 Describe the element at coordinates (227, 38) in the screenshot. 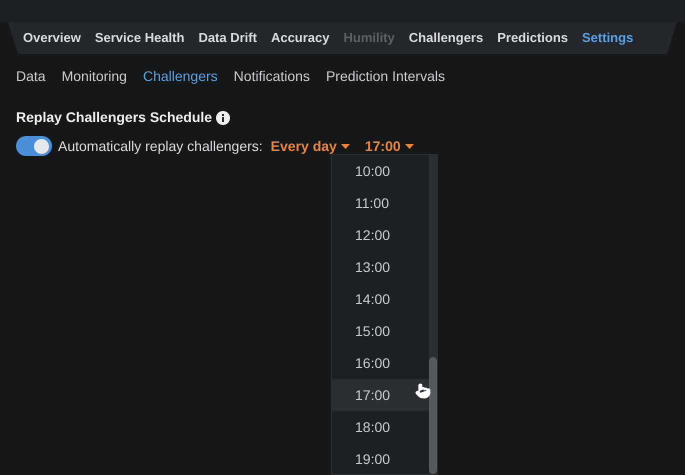

I see `nav-tab: Data Drift` at that location.